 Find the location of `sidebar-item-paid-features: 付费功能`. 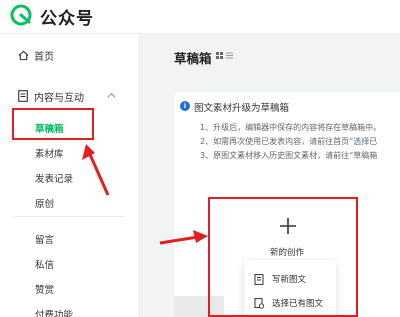

sidebar-item-paid-features: 付费功能 is located at coordinates (70, 310).